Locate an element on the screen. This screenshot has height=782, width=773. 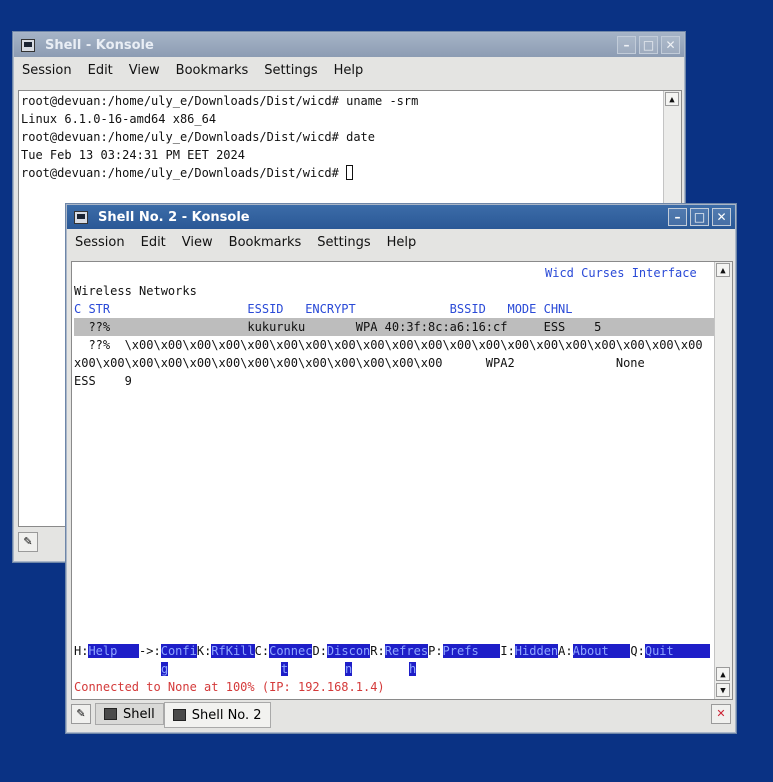
key-refresh-label: R: is located at coordinates (377, 651).